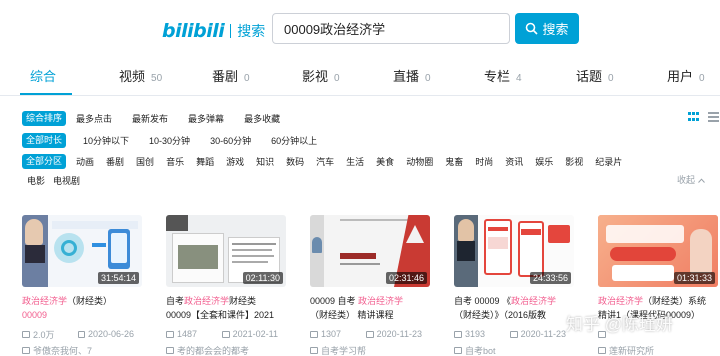  I want to click on zone-option: 动物圈, so click(419, 161).